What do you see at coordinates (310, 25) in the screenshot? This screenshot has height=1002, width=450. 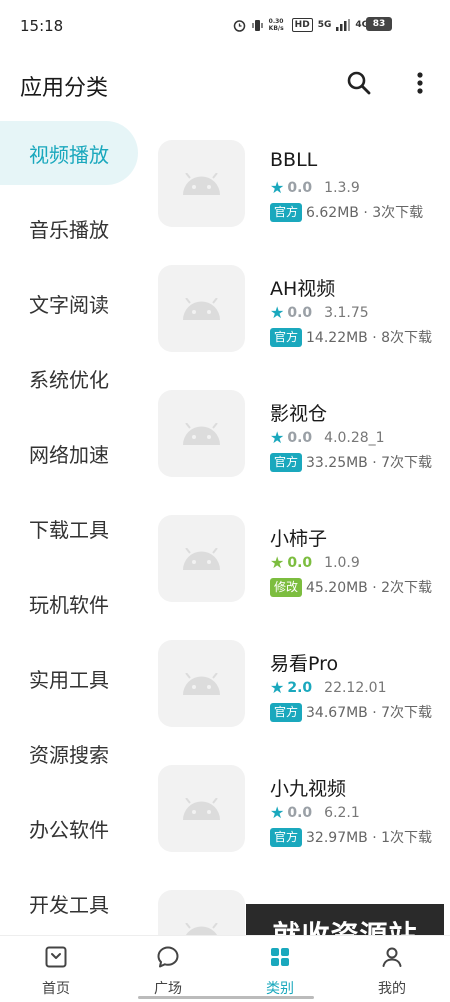 I see `status-icons: 0.30 KB/s HD 5G 4G` at bounding box center [310, 25].